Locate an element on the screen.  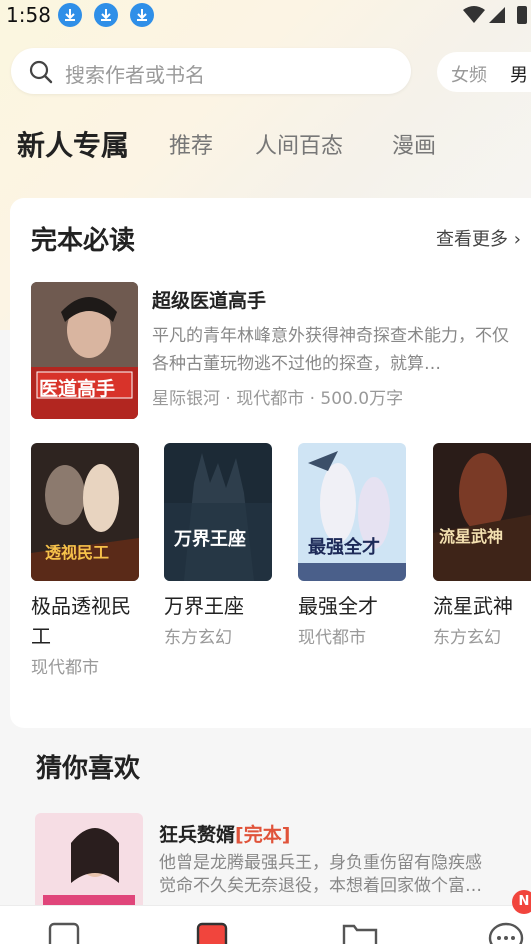
complete-tag: [完本] is located at coordinates (263, 835).